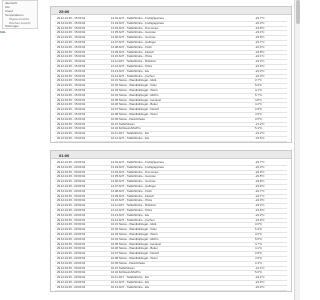 This screenshot has width=320, height=300. What do you see at coordinates (134, 248) in the screenshot?
I see `row-sensor: 16.06 Tektos - Wandkühlregal - Butter` at bounding box center [134, 248].